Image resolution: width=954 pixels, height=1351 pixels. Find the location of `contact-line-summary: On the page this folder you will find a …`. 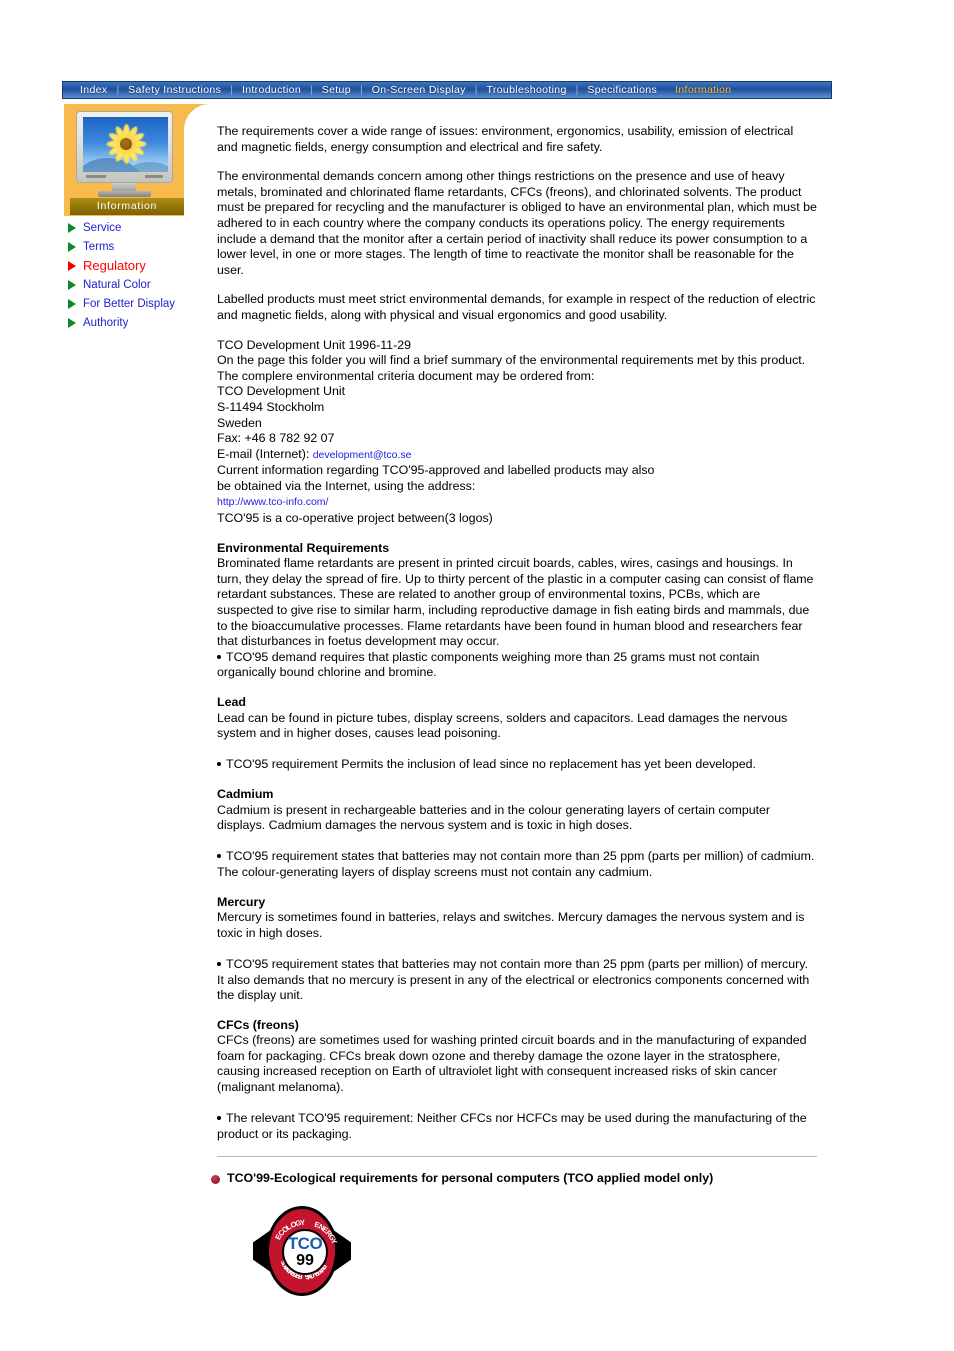

contact-line-summary: On the page this folder you will find a … is located at coordinates (511, 360).